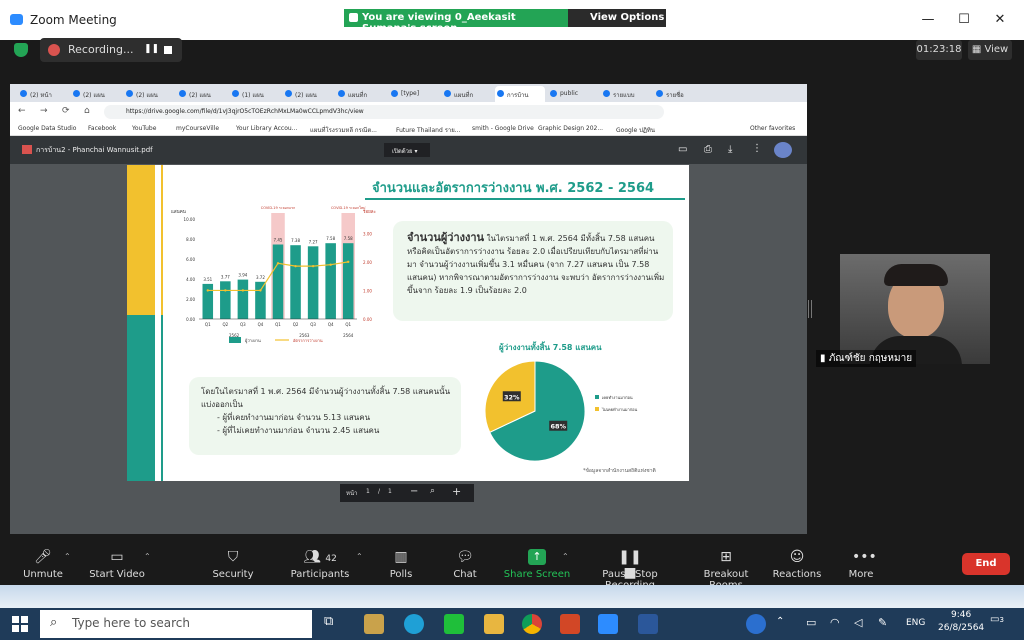  What do you see at coordinates (772, 128) in the screenshot?
I see `bookmark-item: Other favorites` at bounding box center [772, 128].